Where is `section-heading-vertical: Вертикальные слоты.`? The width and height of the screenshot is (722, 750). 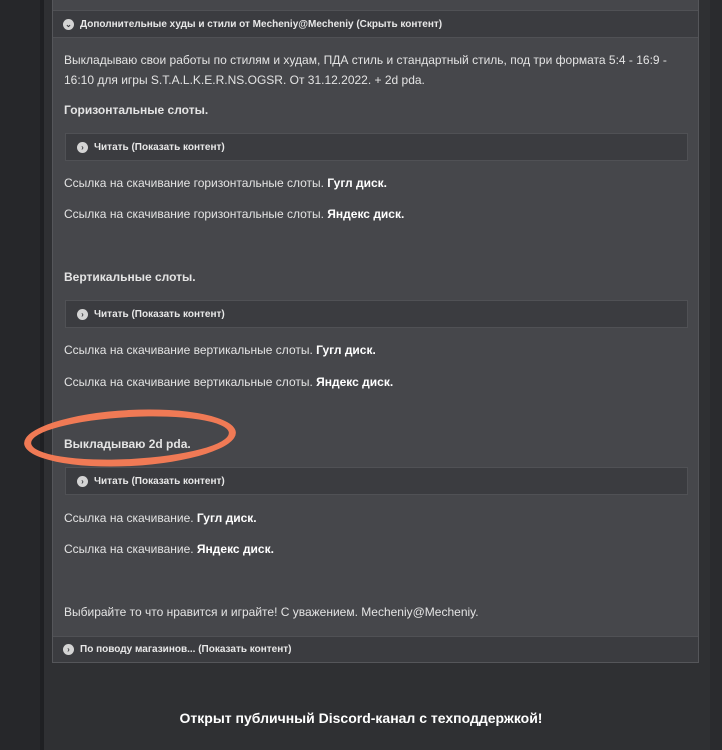 section-heading-vertical: Вертикальные слоты. is located at coordinates (130, 277).